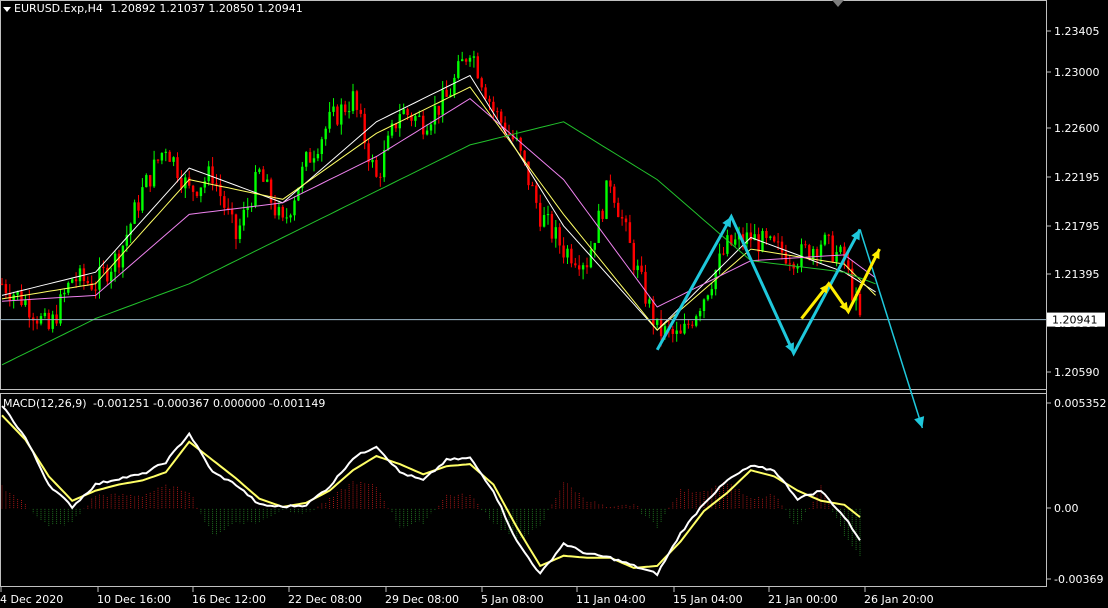  I want to click on price-tick-label: 1.21795, so click(1077, 226).